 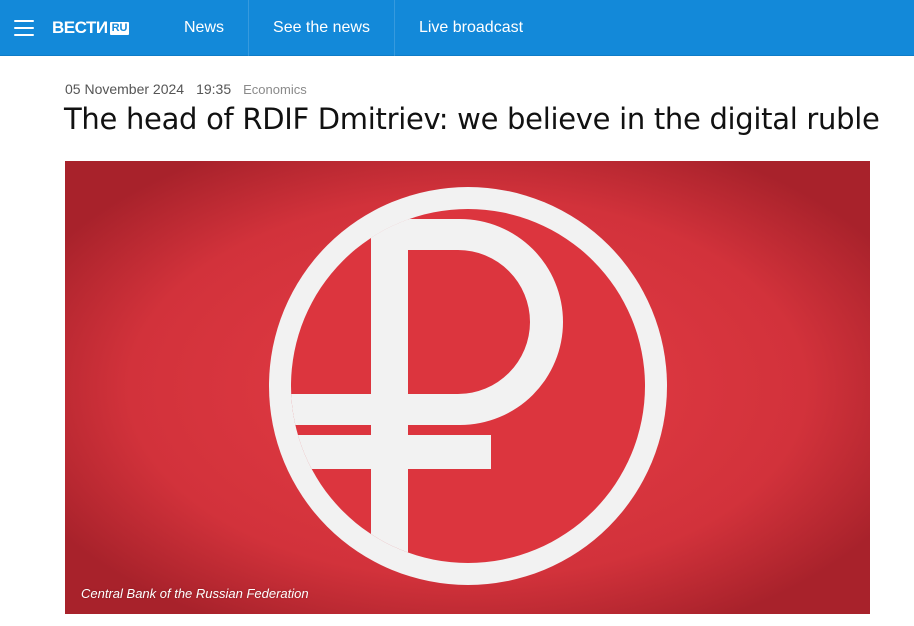 What do you see at coordinates (80, 27) in the screenshot?
I see `logo-text: ВЕСТИ` at bounding box center [80, 27].